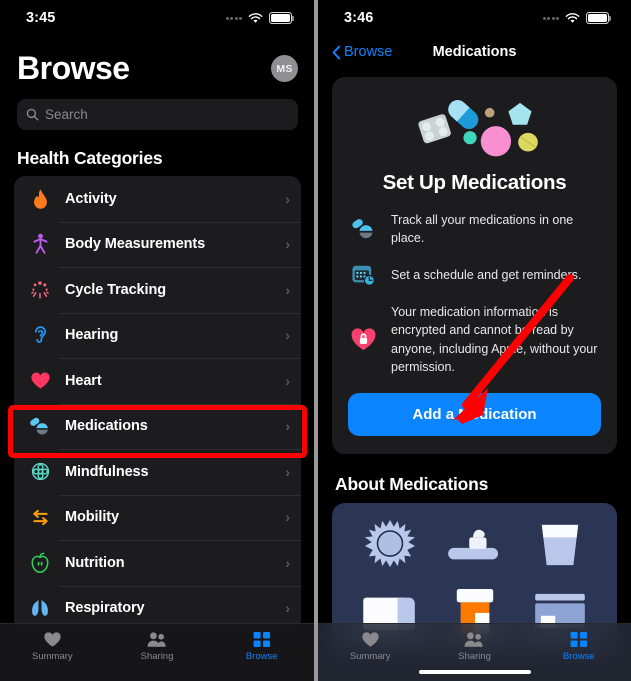  What do you see at coordinates (40, 608) in the screenshot?
I see `lungs-icon` at bounding box center [40, 608].